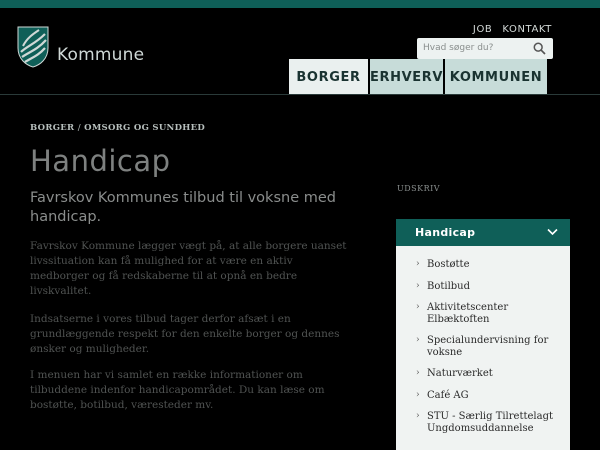  What do you see at coordinates (552, 232) in the screenshot?
I see `chevron-down-icon` at bounding box center [552, 232].